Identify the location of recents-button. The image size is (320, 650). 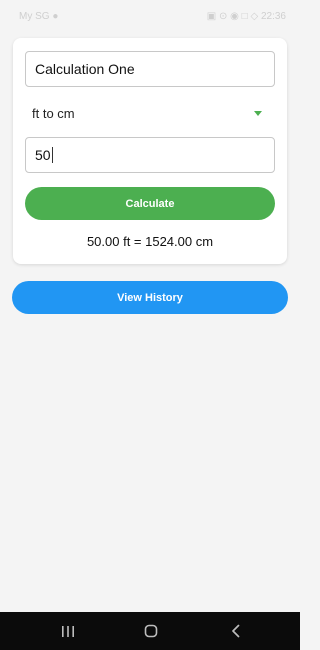
(68, 631).